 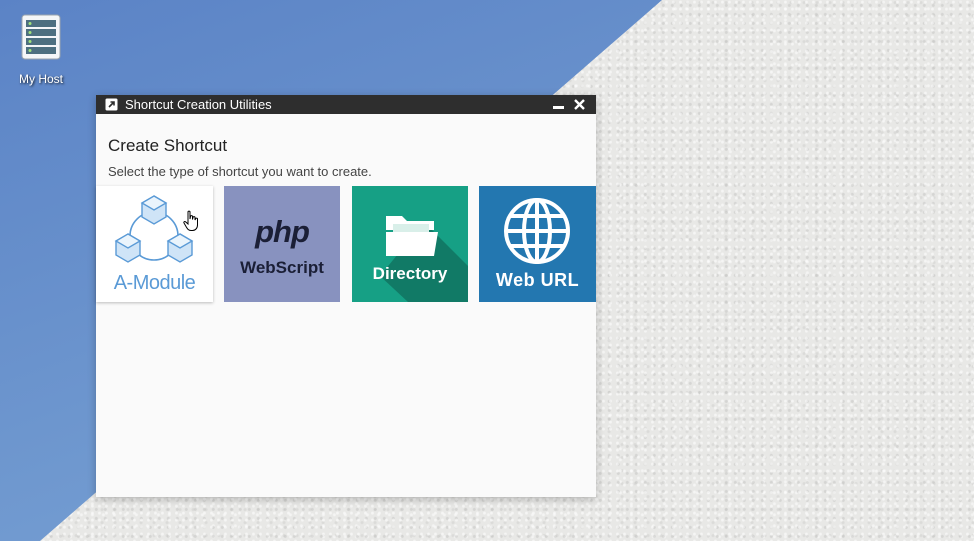 I want to click on close-icon, so click(x=579, y=104).